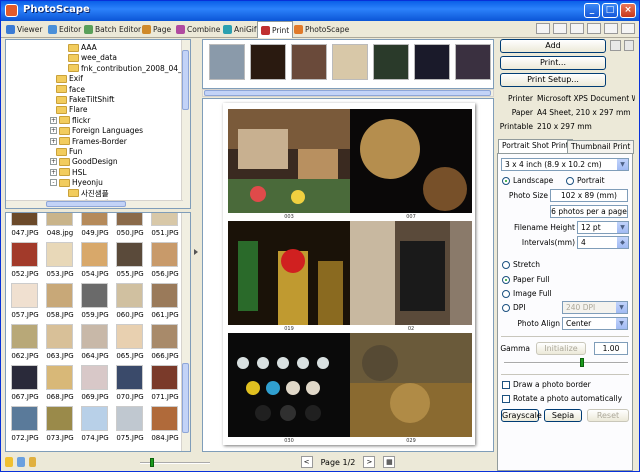  Describe the element at coordinates (25, 344) in the screenshot. I see `file-thumbnail: 062.JPG` at that location.